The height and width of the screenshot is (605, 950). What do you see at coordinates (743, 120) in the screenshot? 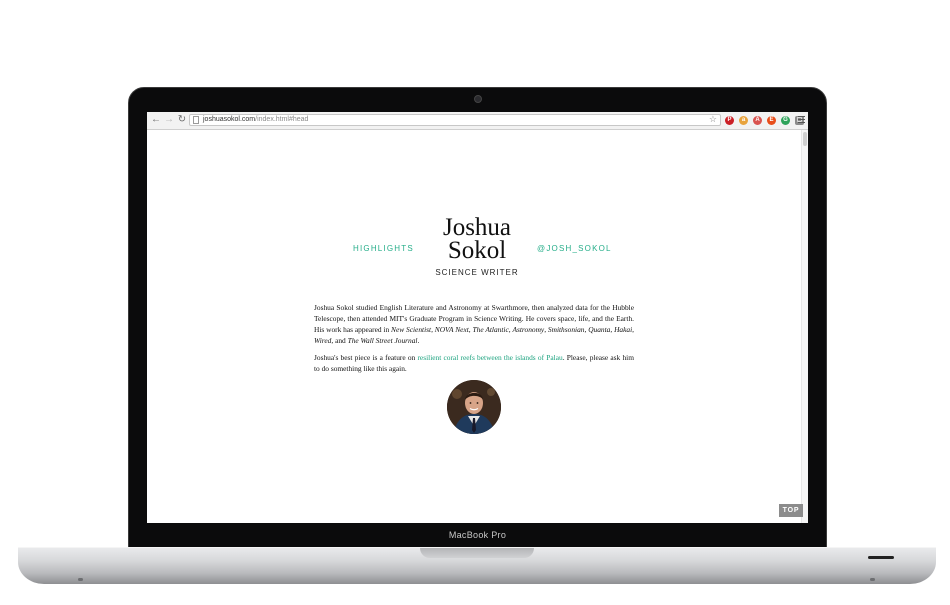
I see `amazon-icon: a` at bounding box center [743, 120].